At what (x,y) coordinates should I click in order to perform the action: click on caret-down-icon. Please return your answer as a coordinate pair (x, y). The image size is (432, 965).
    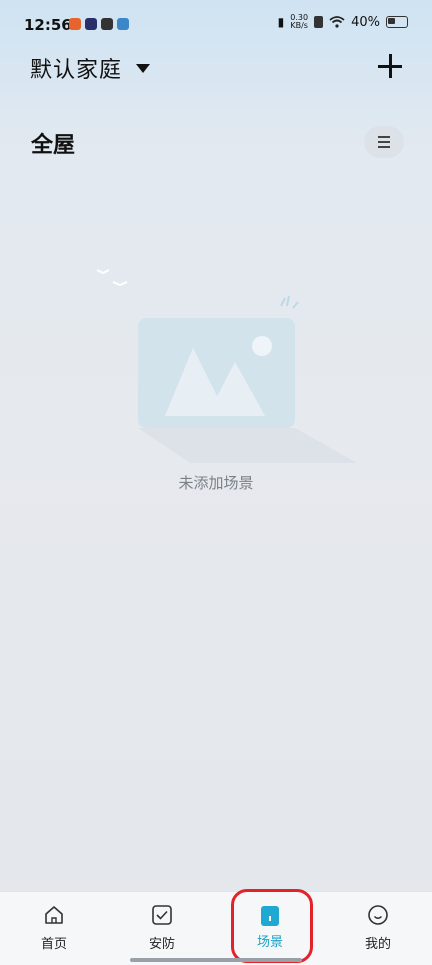
    Looking at the image, I should click on (143, 68).